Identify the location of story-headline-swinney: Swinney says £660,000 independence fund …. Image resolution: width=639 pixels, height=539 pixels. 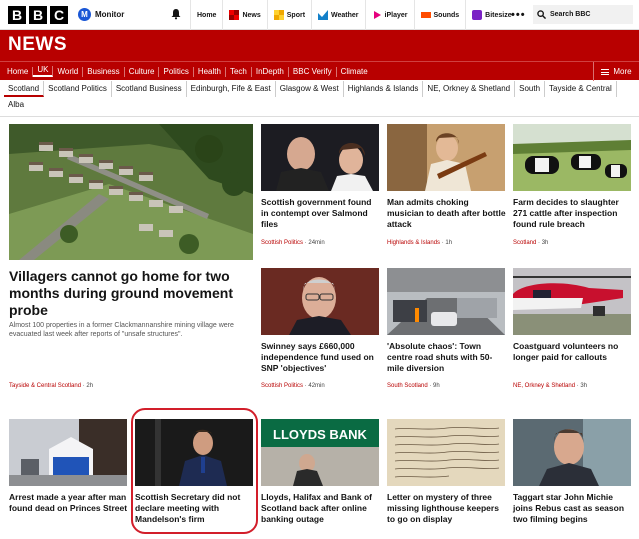
(321, 357).